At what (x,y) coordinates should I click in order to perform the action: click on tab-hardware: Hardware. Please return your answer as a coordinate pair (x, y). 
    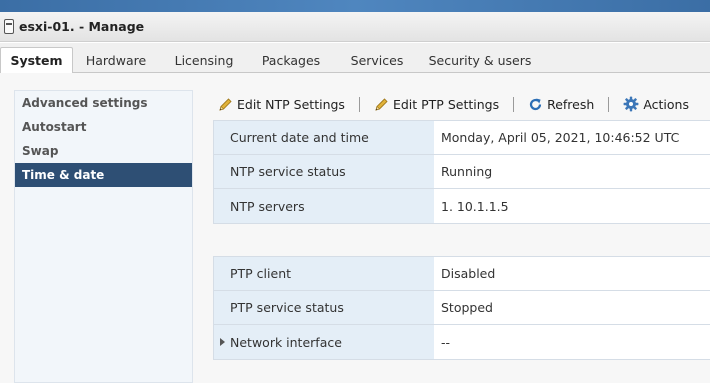
    Looking at the image, I should click on (116, 60).